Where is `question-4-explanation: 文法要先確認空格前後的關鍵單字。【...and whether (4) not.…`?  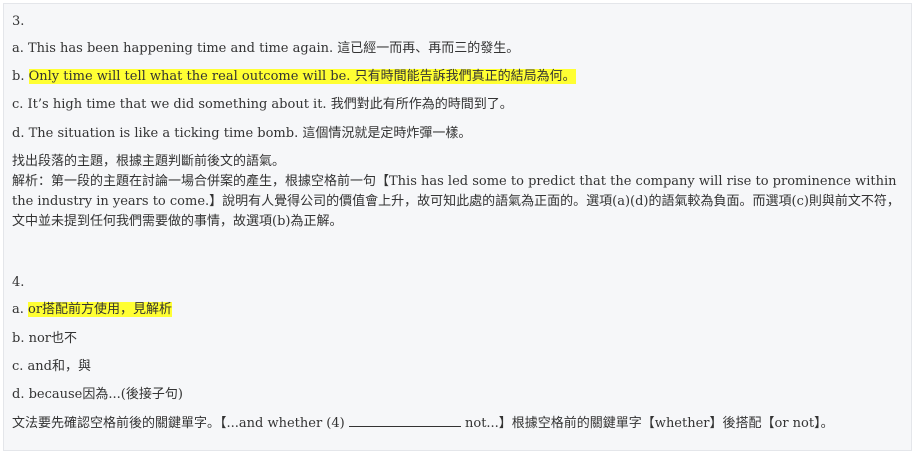 question-4-explanation: 文法要先確認空格前後的關鍵單字。【...and whether (4) not.… is located at coordinates (423, 423).